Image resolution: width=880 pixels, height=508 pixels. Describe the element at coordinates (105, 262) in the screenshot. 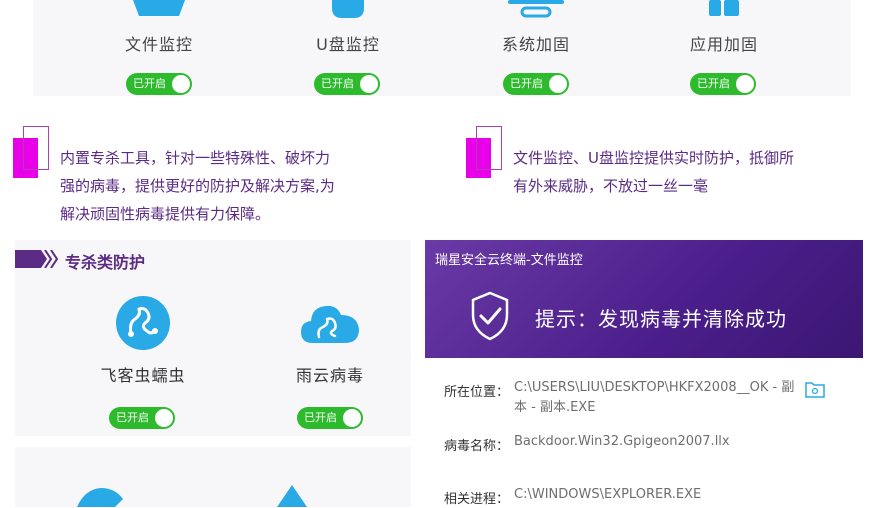

I see `section-title: 专杀类防护` at that location.